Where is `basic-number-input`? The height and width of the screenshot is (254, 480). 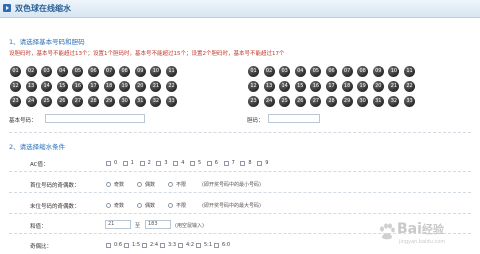
basic-number-input is located at coordinates (95, 118).